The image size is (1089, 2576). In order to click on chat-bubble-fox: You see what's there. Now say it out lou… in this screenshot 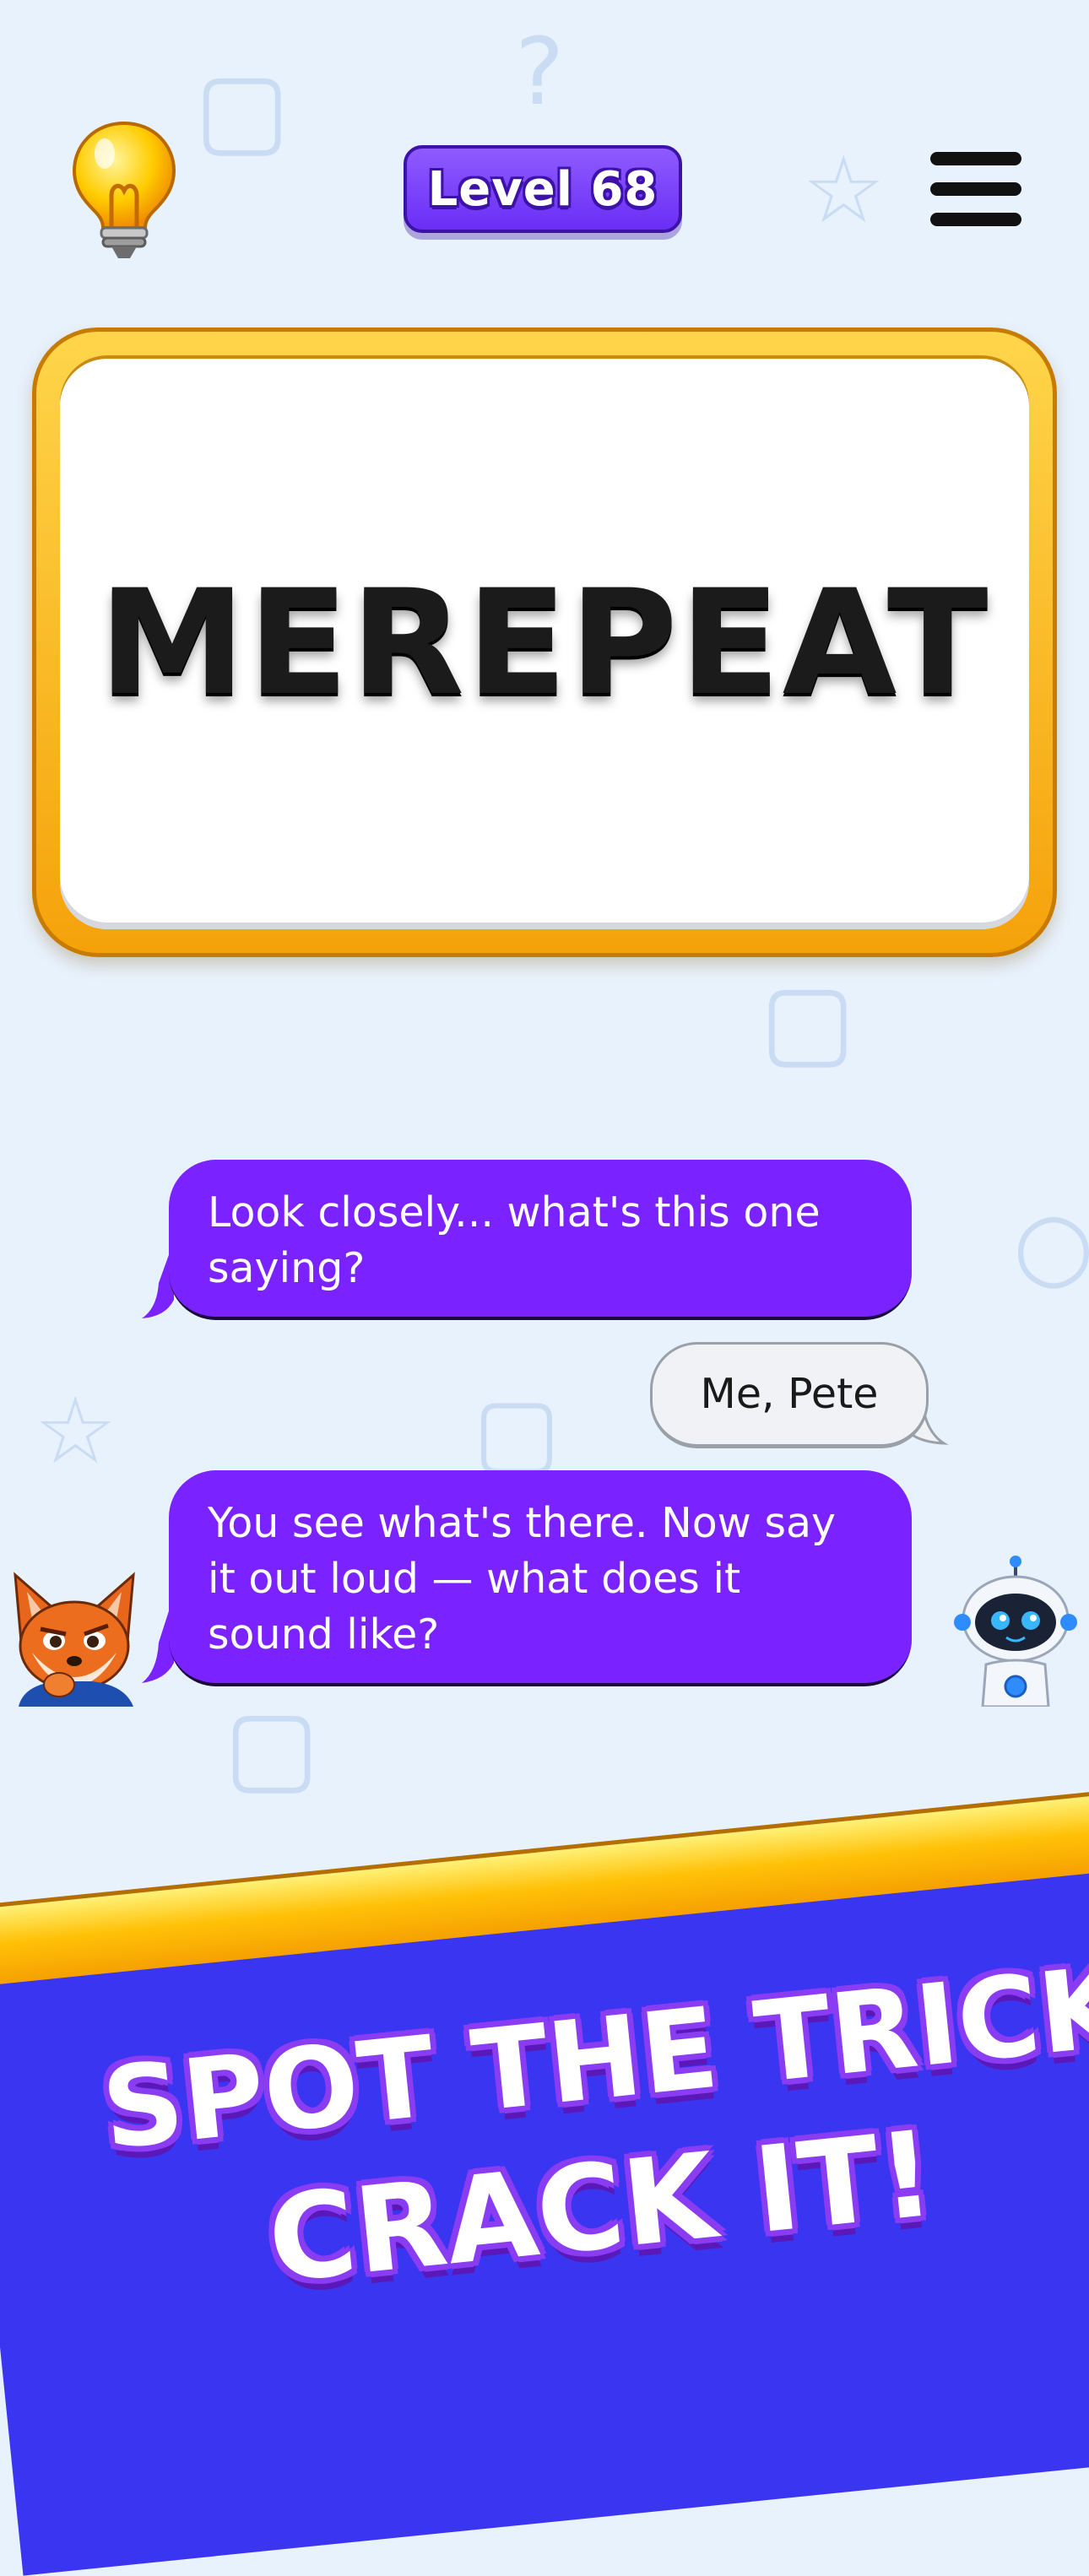, I will do `click(540, 1578)`.